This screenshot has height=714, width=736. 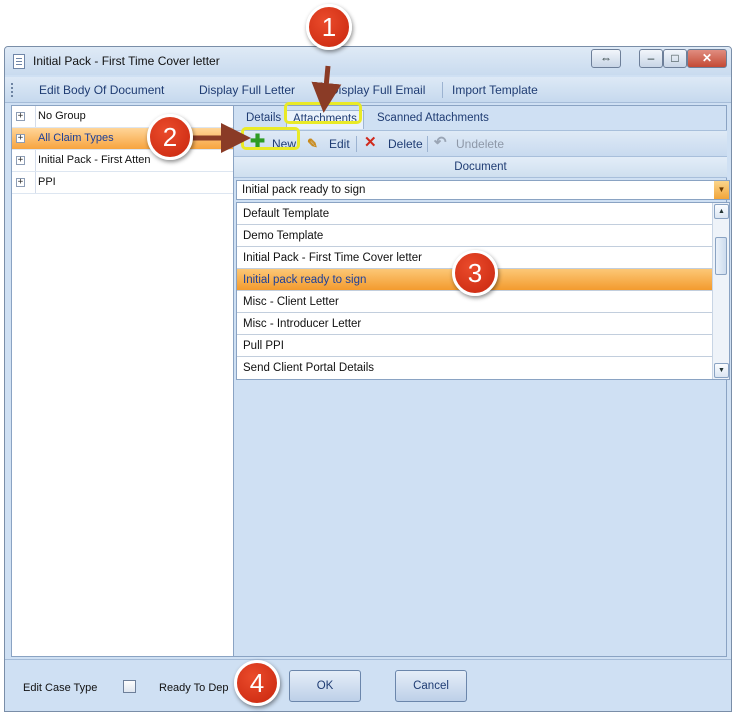 What do you see at coordinates (475, 273) in the screenshot?
I see `marker-3: 3` at bounding box center [475, 273].